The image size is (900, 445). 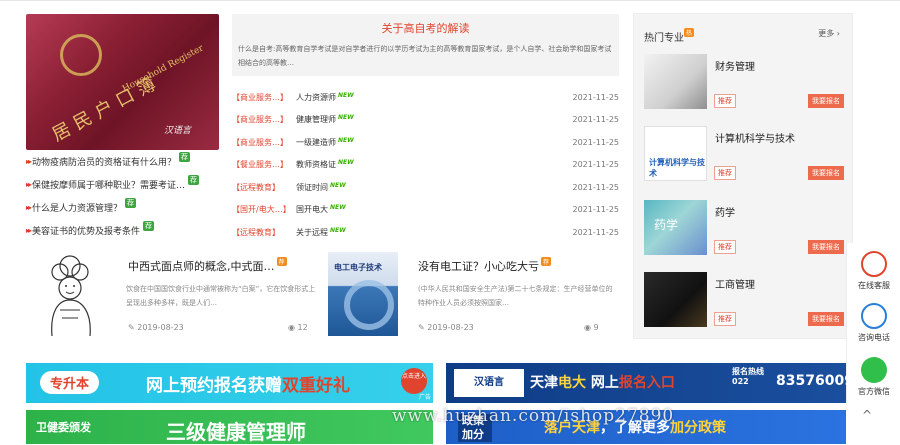 What do you see at coordinates (675, 227) in the screenshot?
I see `major-image: 药学` at bounding box center [675, 227].